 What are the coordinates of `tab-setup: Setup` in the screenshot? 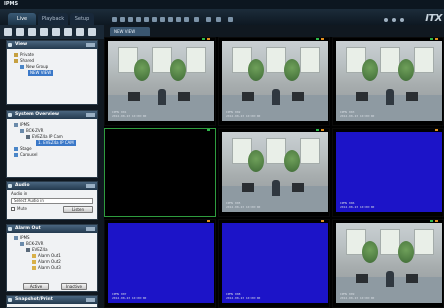 It's located at (82, 19).